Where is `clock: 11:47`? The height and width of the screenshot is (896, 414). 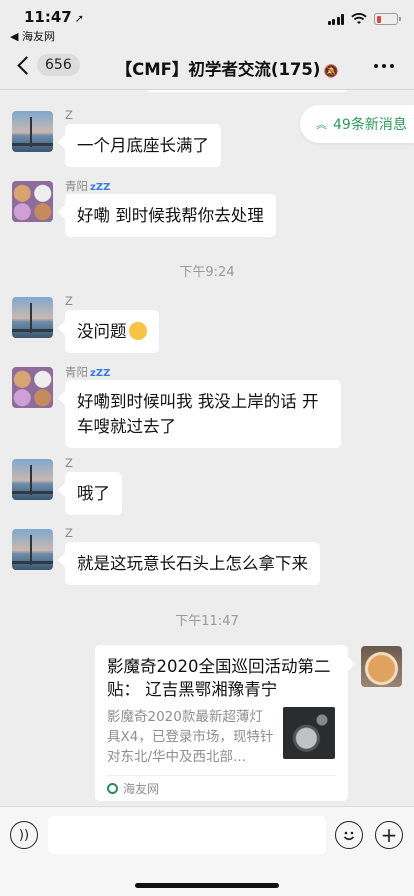
clock: 11:47 is located at coordinates (48, 17).